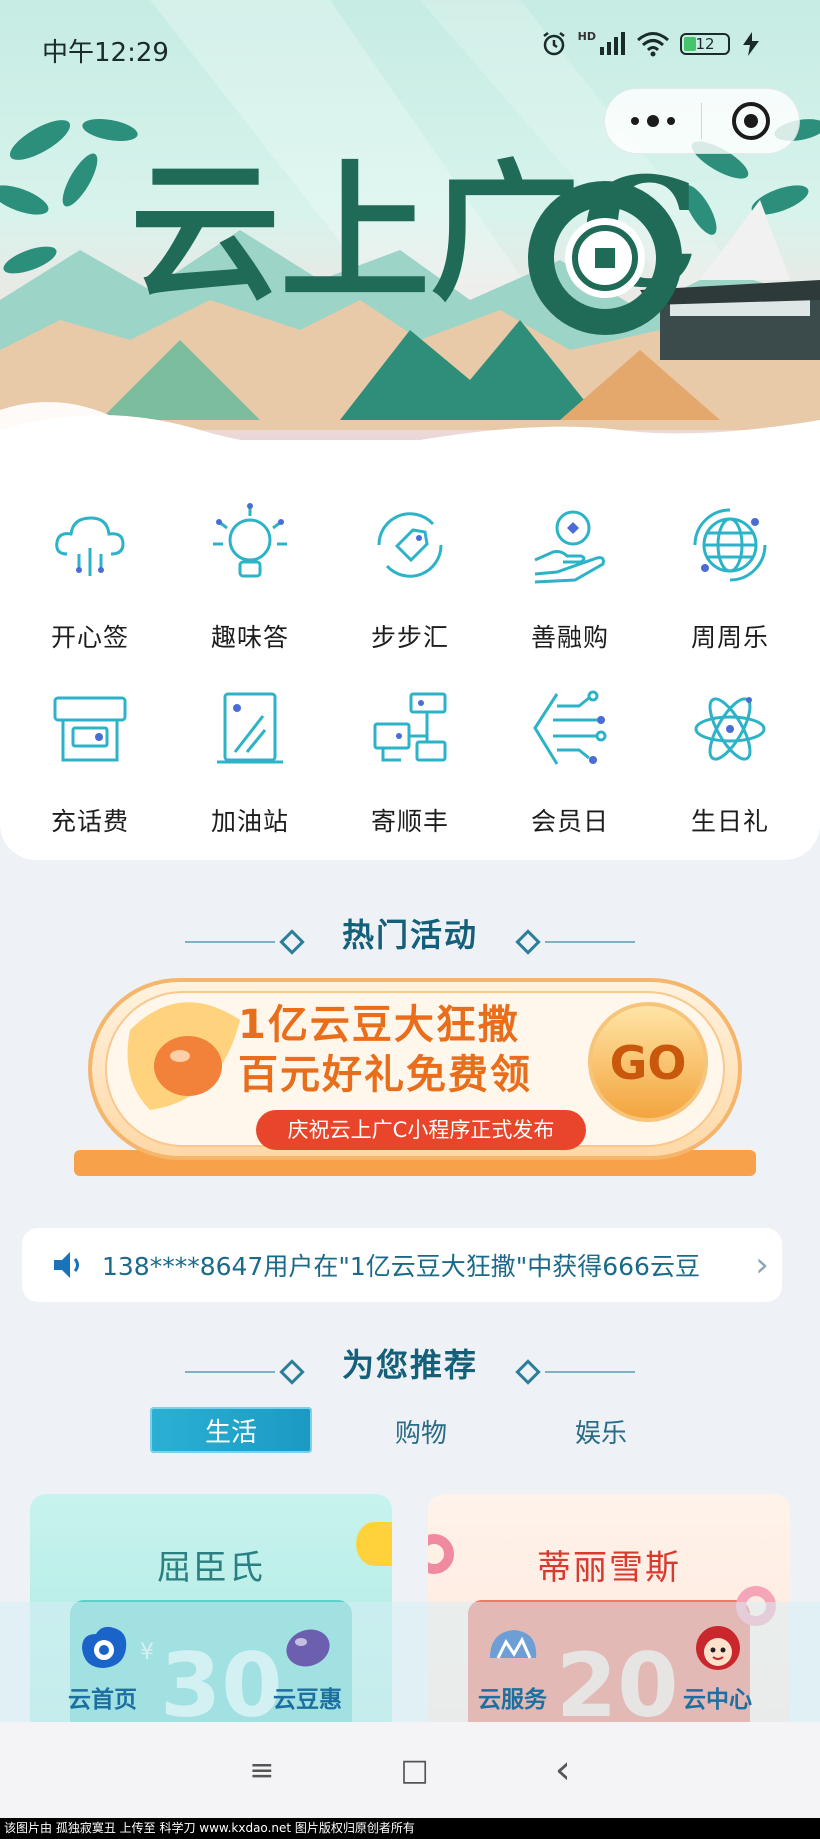 The width and height of the screenshot is (820, 1839). What do you see at coordinates (410, 727) in the screenshot?
I see `delivery-network-icon` at bounding box center [410, 727].